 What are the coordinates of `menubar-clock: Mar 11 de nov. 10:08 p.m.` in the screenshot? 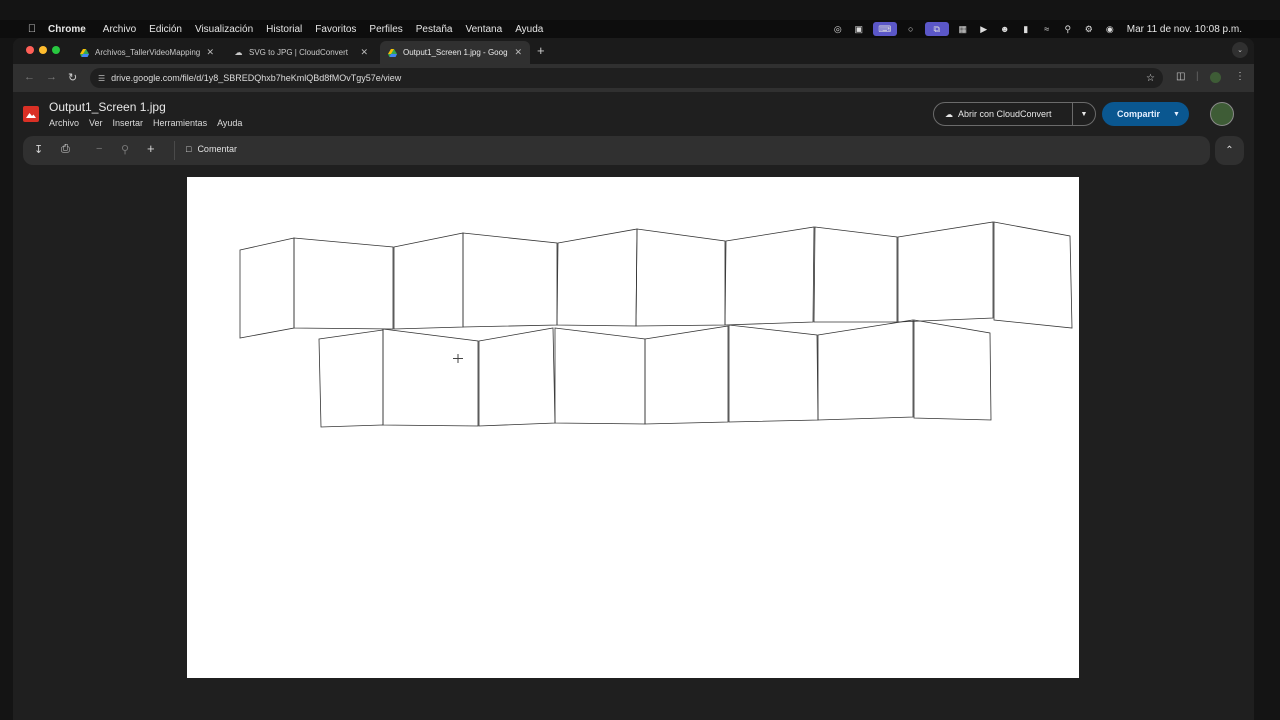 It's located at (1184, 29).